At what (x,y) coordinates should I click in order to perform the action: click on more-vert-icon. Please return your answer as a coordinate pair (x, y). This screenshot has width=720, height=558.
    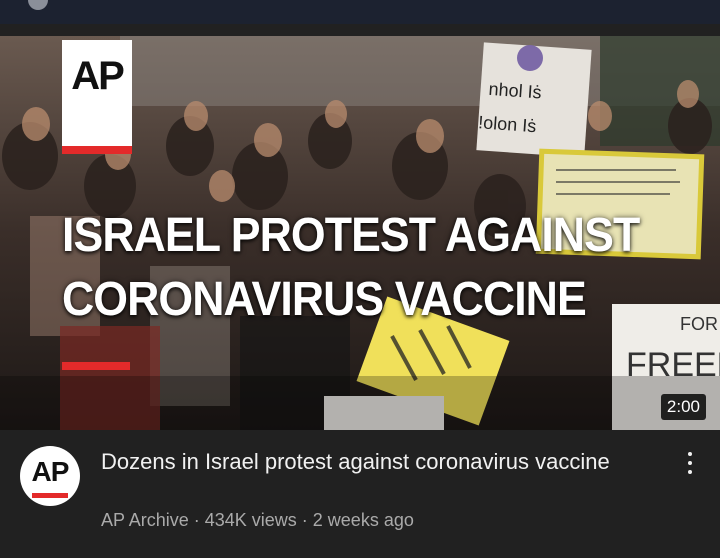
    Looking at the image, I should click on (690, 464).